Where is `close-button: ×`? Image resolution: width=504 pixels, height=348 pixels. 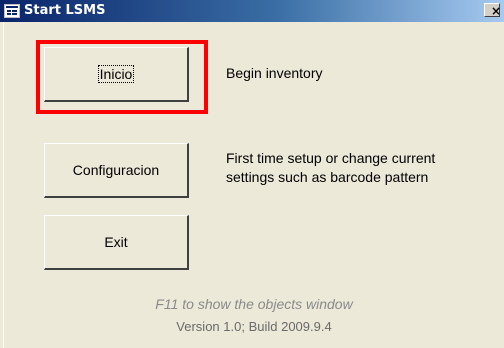
close-button: × is located at coordinates (493, 10).